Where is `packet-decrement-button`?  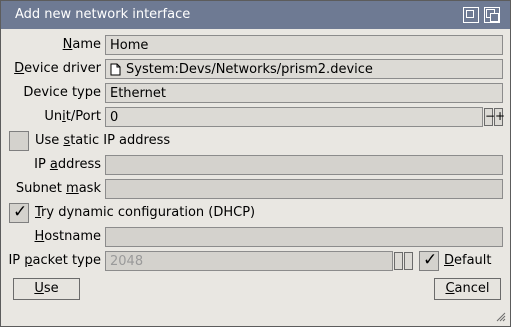 packet-decrement-button is located at coordinates (398, 261).